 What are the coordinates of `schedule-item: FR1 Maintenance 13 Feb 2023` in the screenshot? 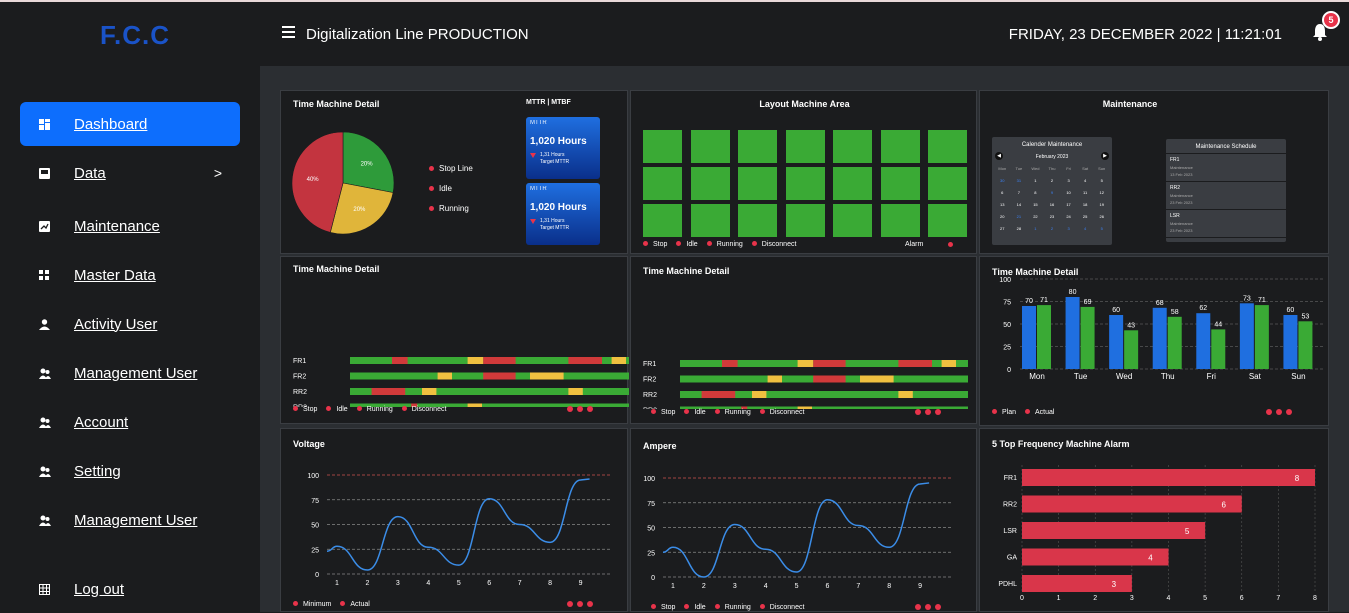 It's located at (1226, 168).